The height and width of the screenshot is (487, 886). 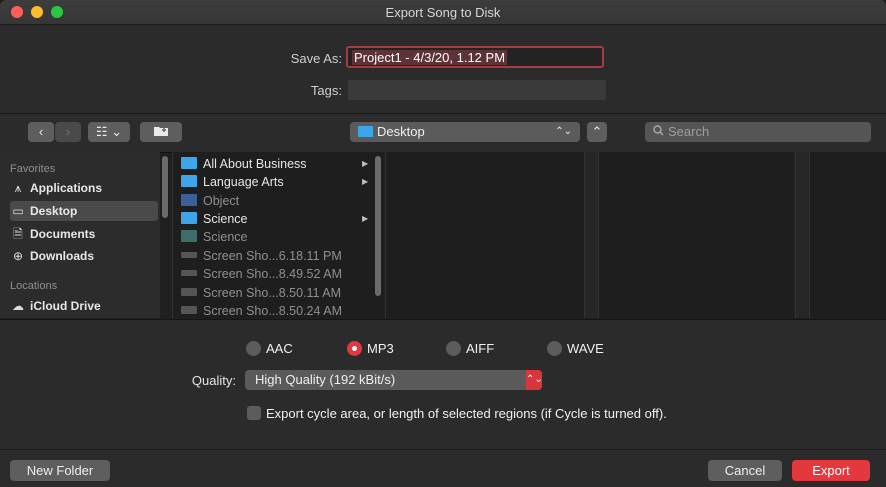 What do you see at coordinates (575, 349) in the screenshot?
I see `format-radio-wave: WAVE` at bounding box center [575, 349].